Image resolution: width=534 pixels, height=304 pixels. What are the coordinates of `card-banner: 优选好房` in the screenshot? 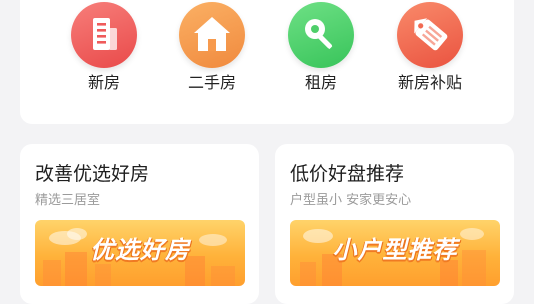 It's located at (140, 253).